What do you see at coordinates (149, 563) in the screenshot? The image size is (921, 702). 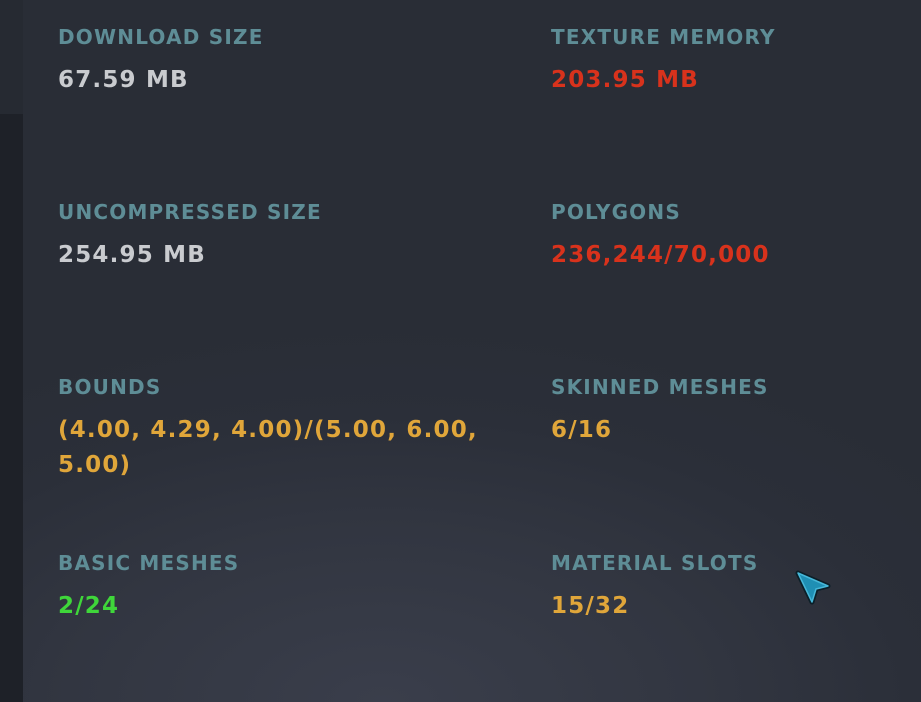 I see `stat-label: BASIC MESHES` at bounding box center [149, 563].